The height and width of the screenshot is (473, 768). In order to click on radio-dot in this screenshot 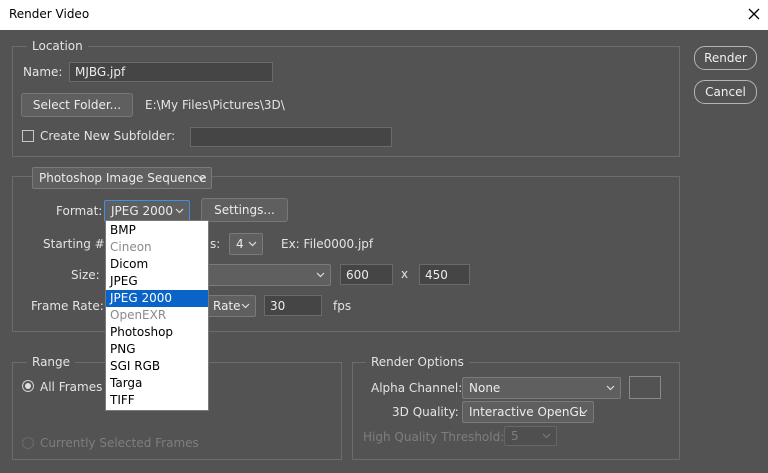, I will do `click(28, 386)`.